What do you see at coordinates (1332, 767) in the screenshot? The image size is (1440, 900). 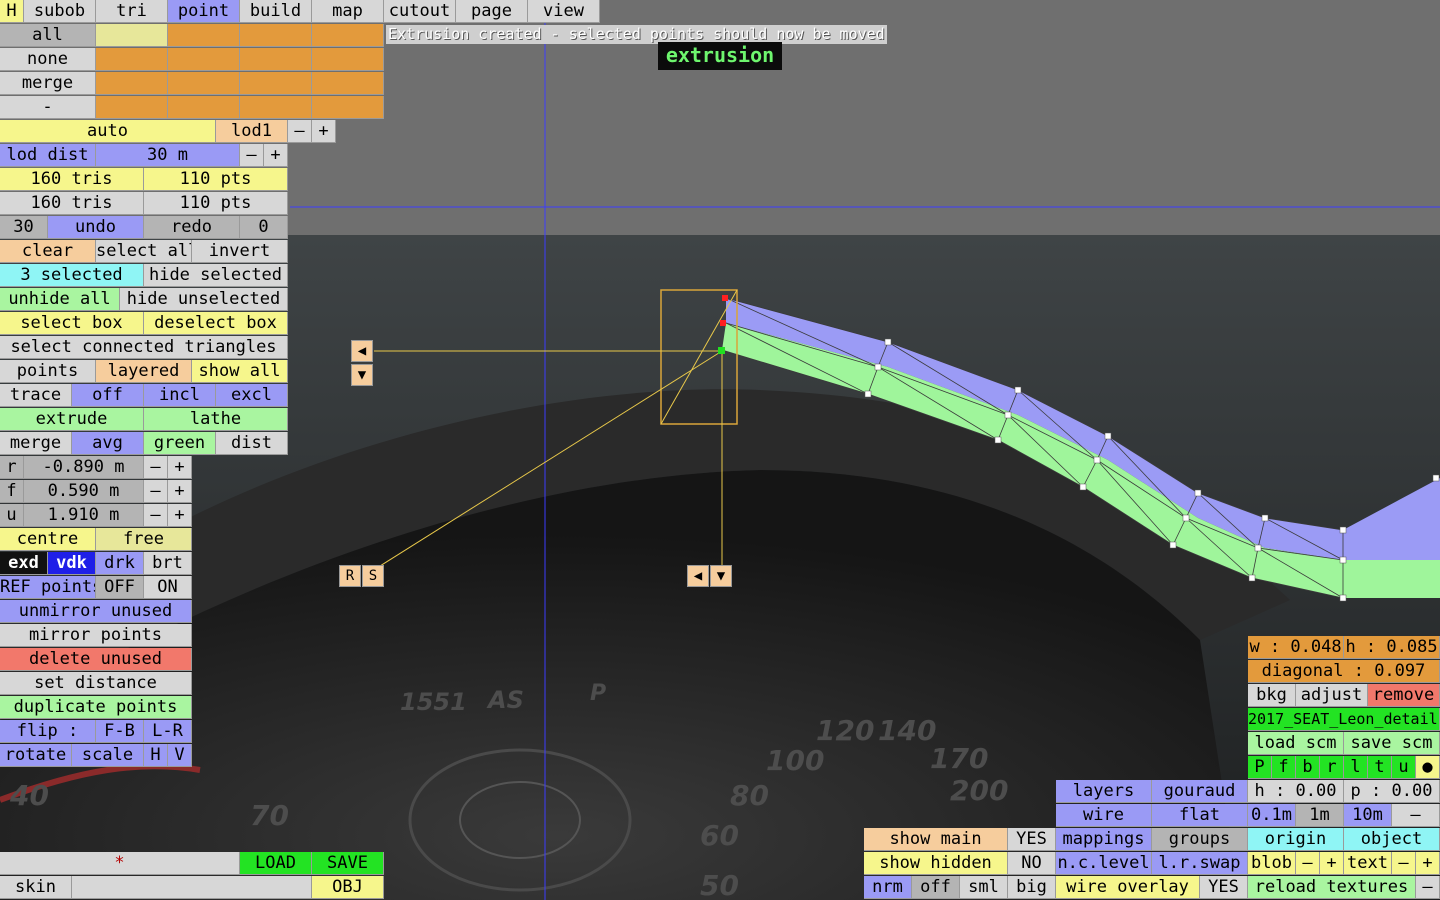 I see `view-r-button: r` at bounding box center [1332, 767].